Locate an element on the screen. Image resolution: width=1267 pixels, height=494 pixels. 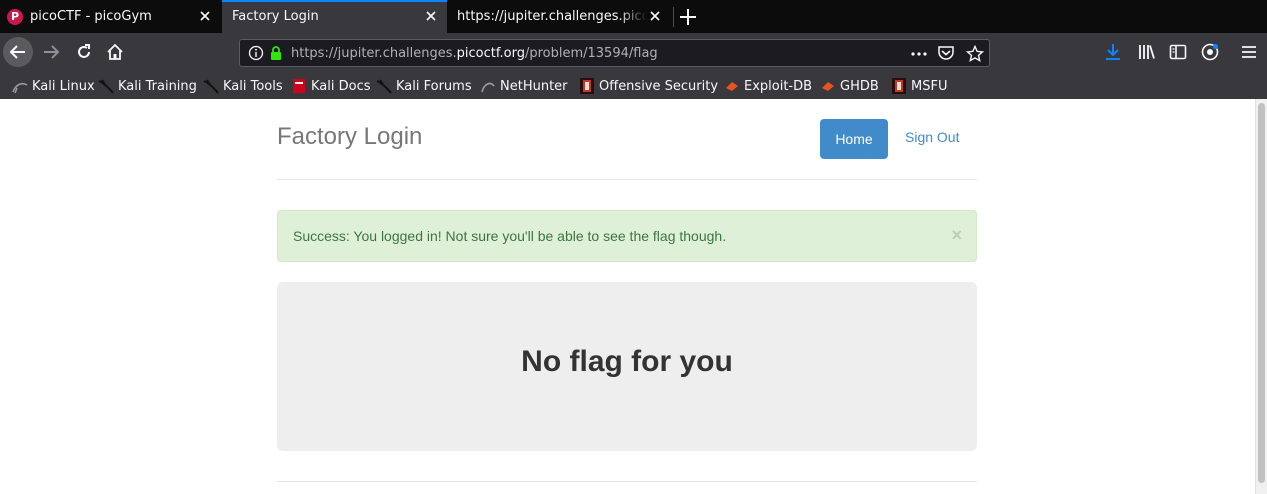
picoctf-icon is located at coordinates (15, 17).